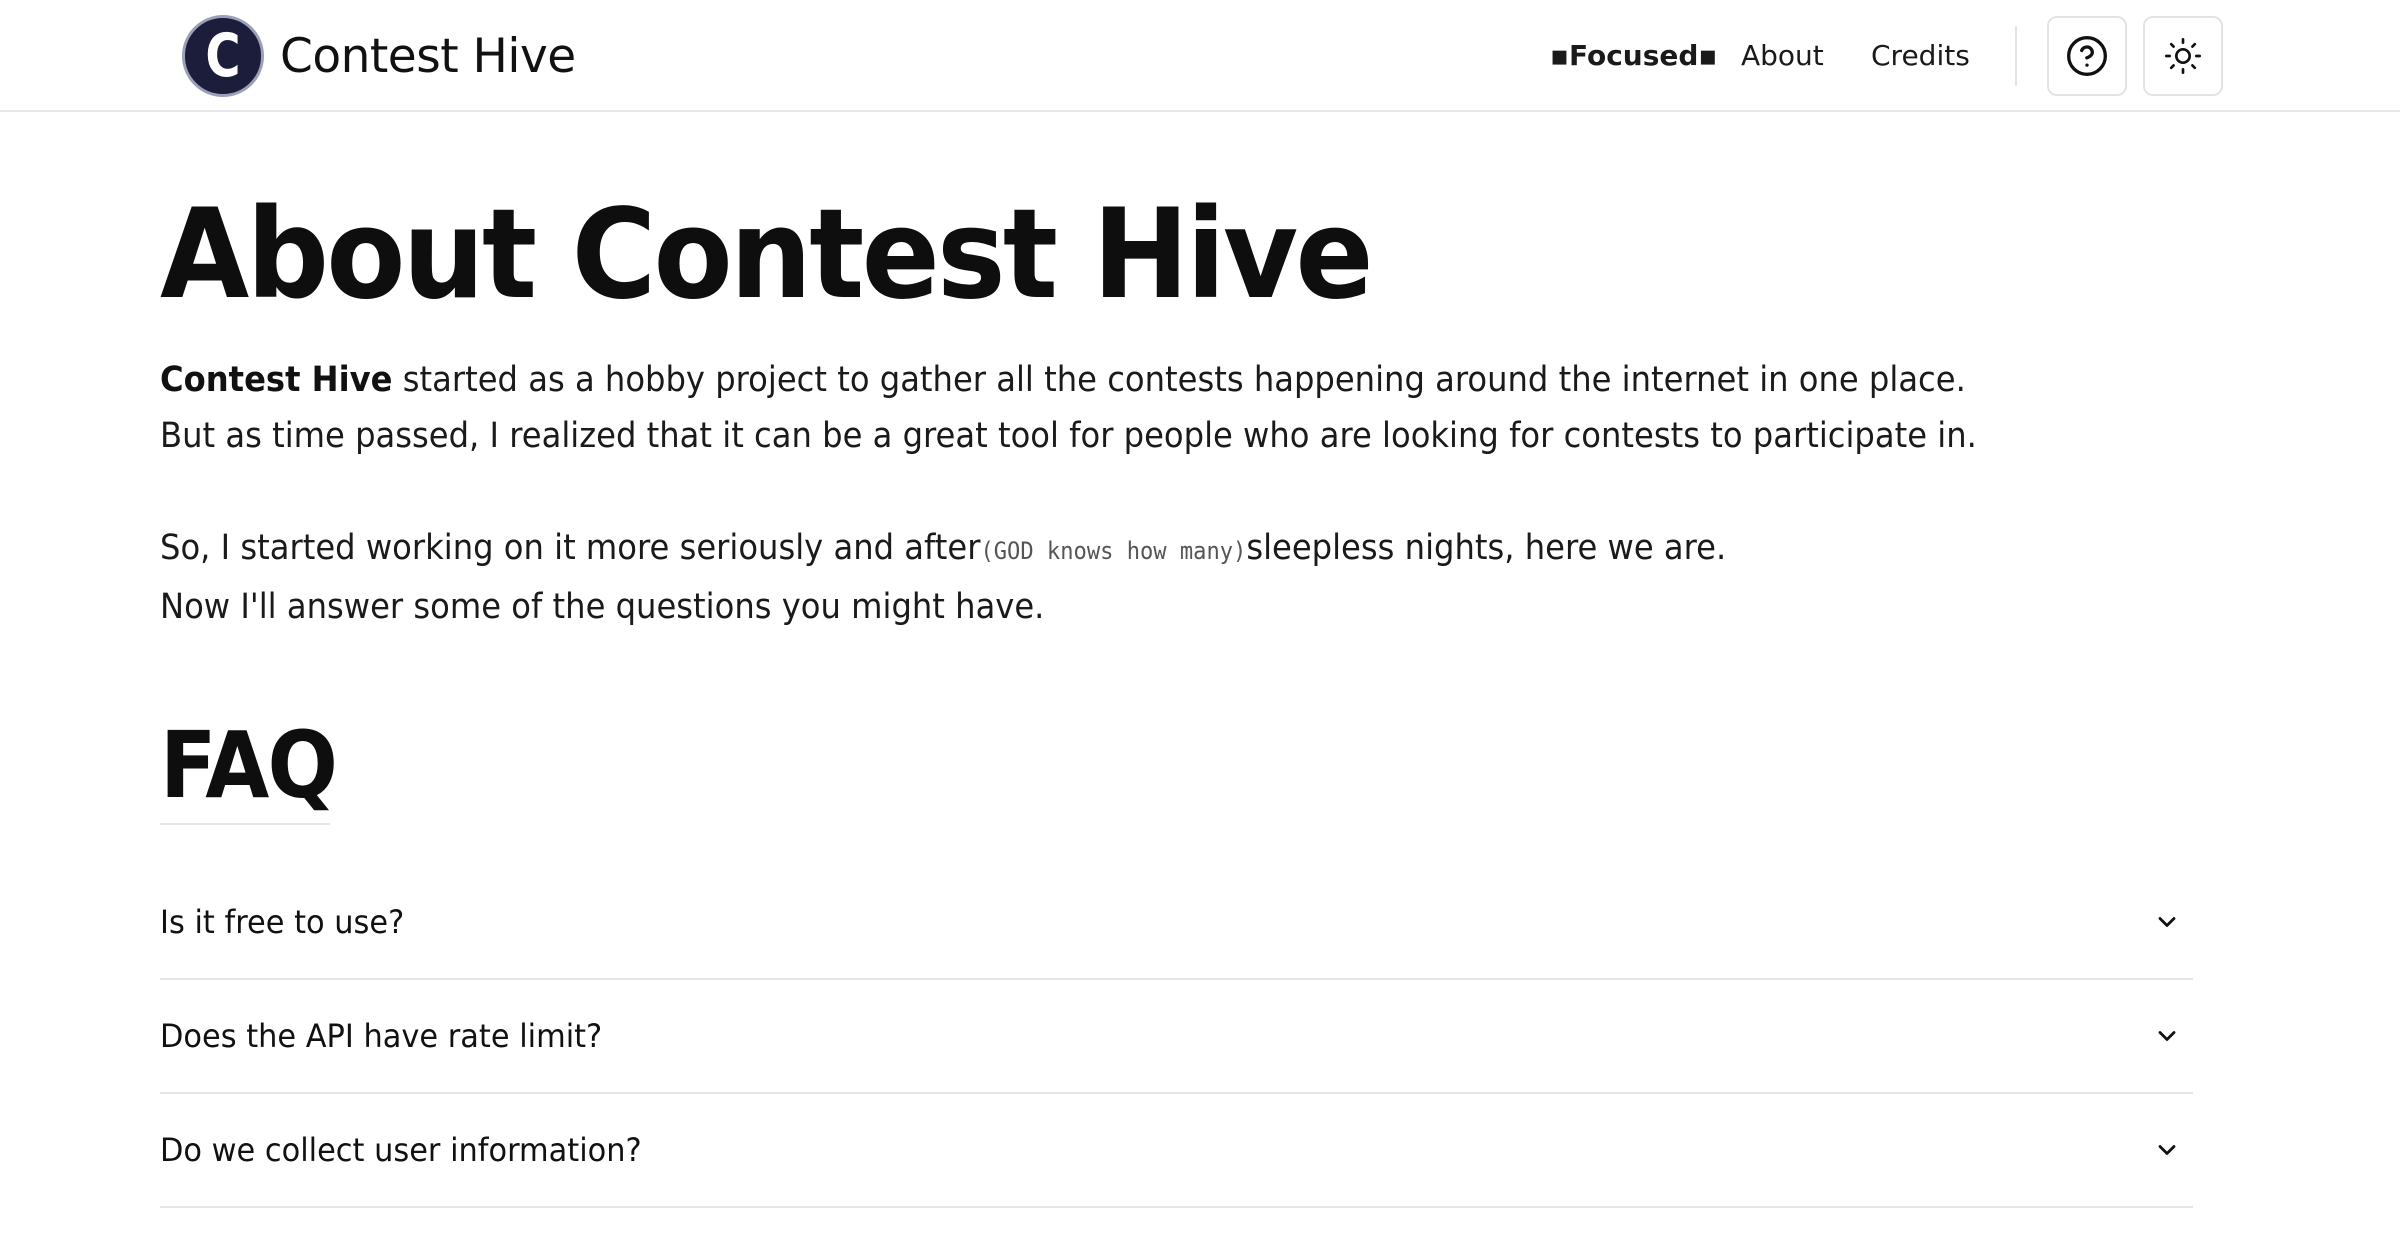 This screenshot has width=2400, height=1259. I want to click on brand-home-link: C Contest Hive, so click(379, 56).